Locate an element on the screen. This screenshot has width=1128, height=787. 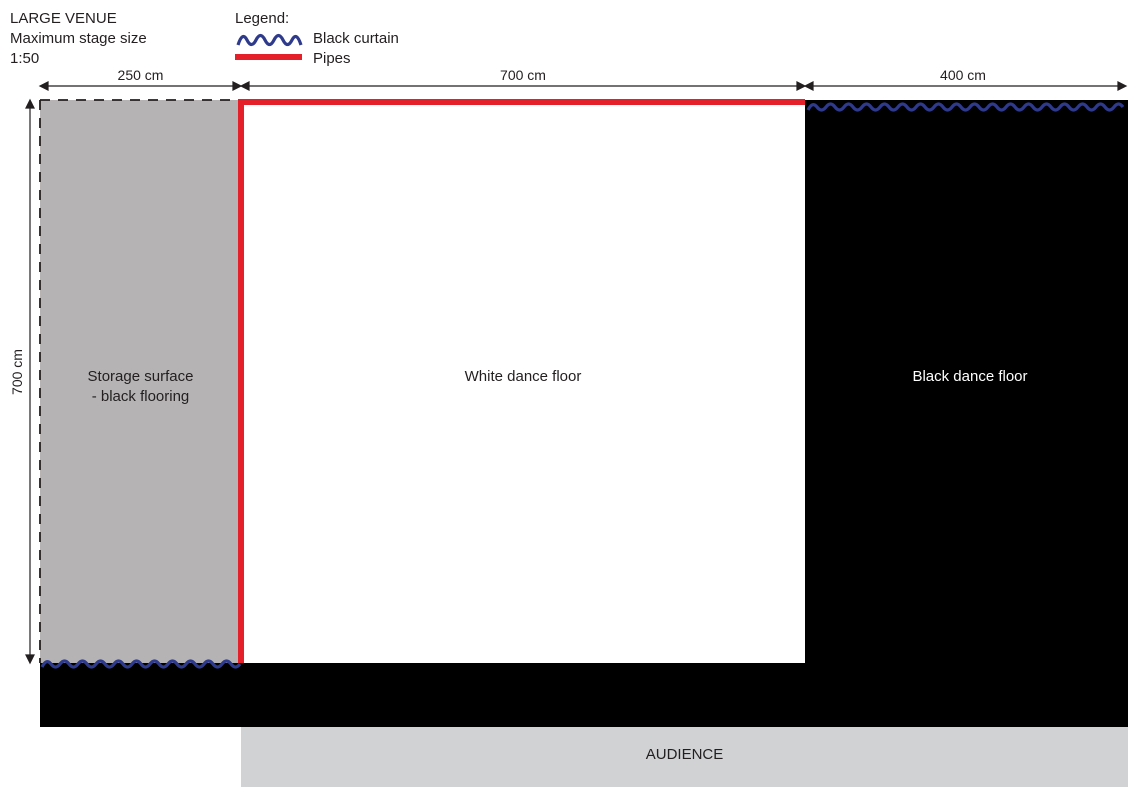
legend: Legend: Black curtain Pipes is located at coordinates (335, 38).